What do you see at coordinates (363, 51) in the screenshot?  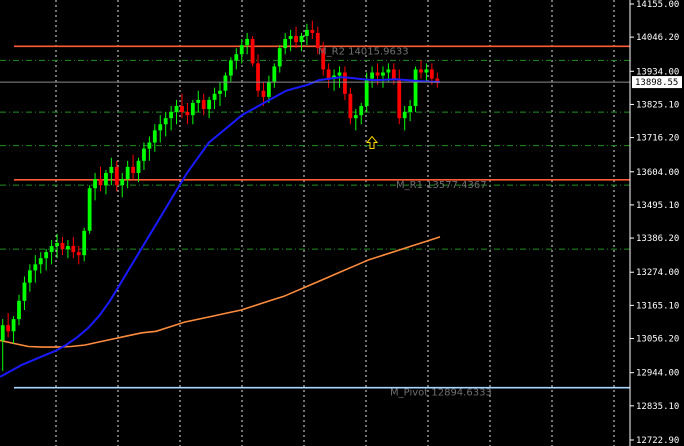 I see `level-label-m_r2: M_R2 14015.9633` at bounding box center [363, 51].